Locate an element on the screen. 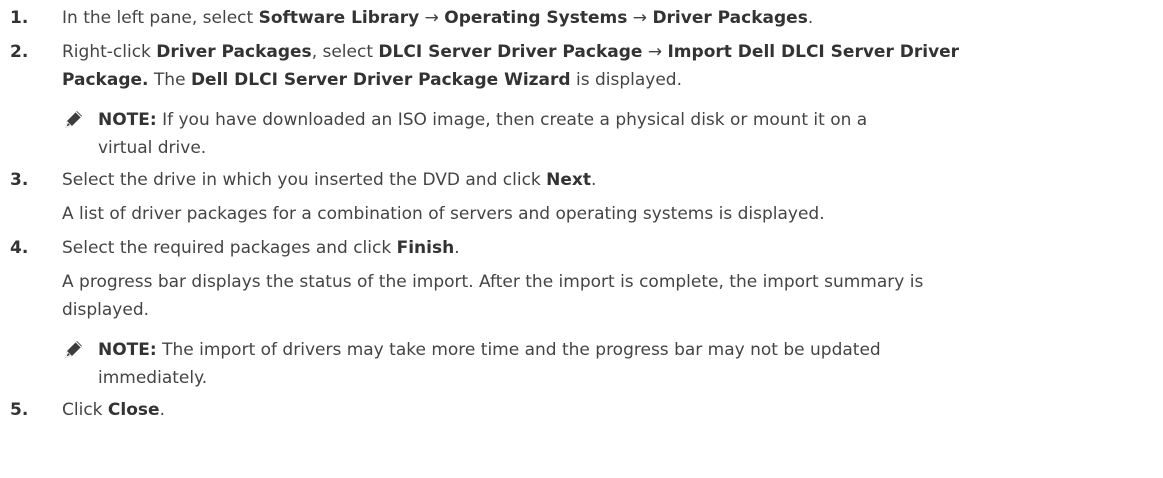 Image resolution: width=1163 pixels, height=478 pixels. menu-path-item: DLCI Server Driver Package is located at coordinates (510, 52).